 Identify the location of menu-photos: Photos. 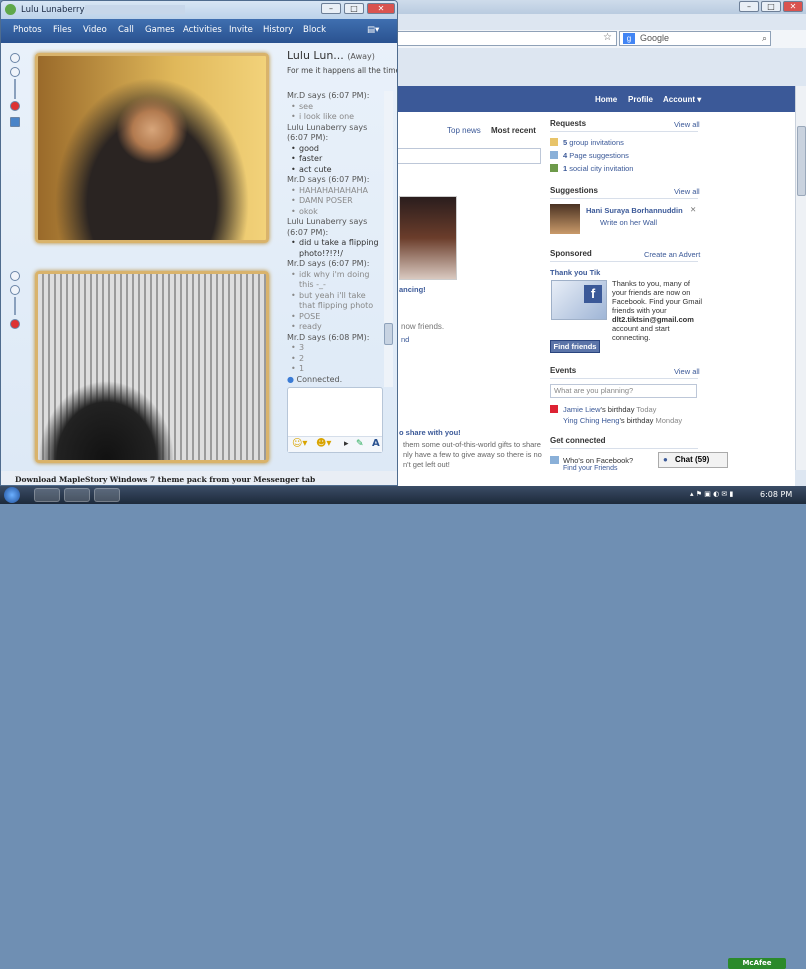
(27, 30).